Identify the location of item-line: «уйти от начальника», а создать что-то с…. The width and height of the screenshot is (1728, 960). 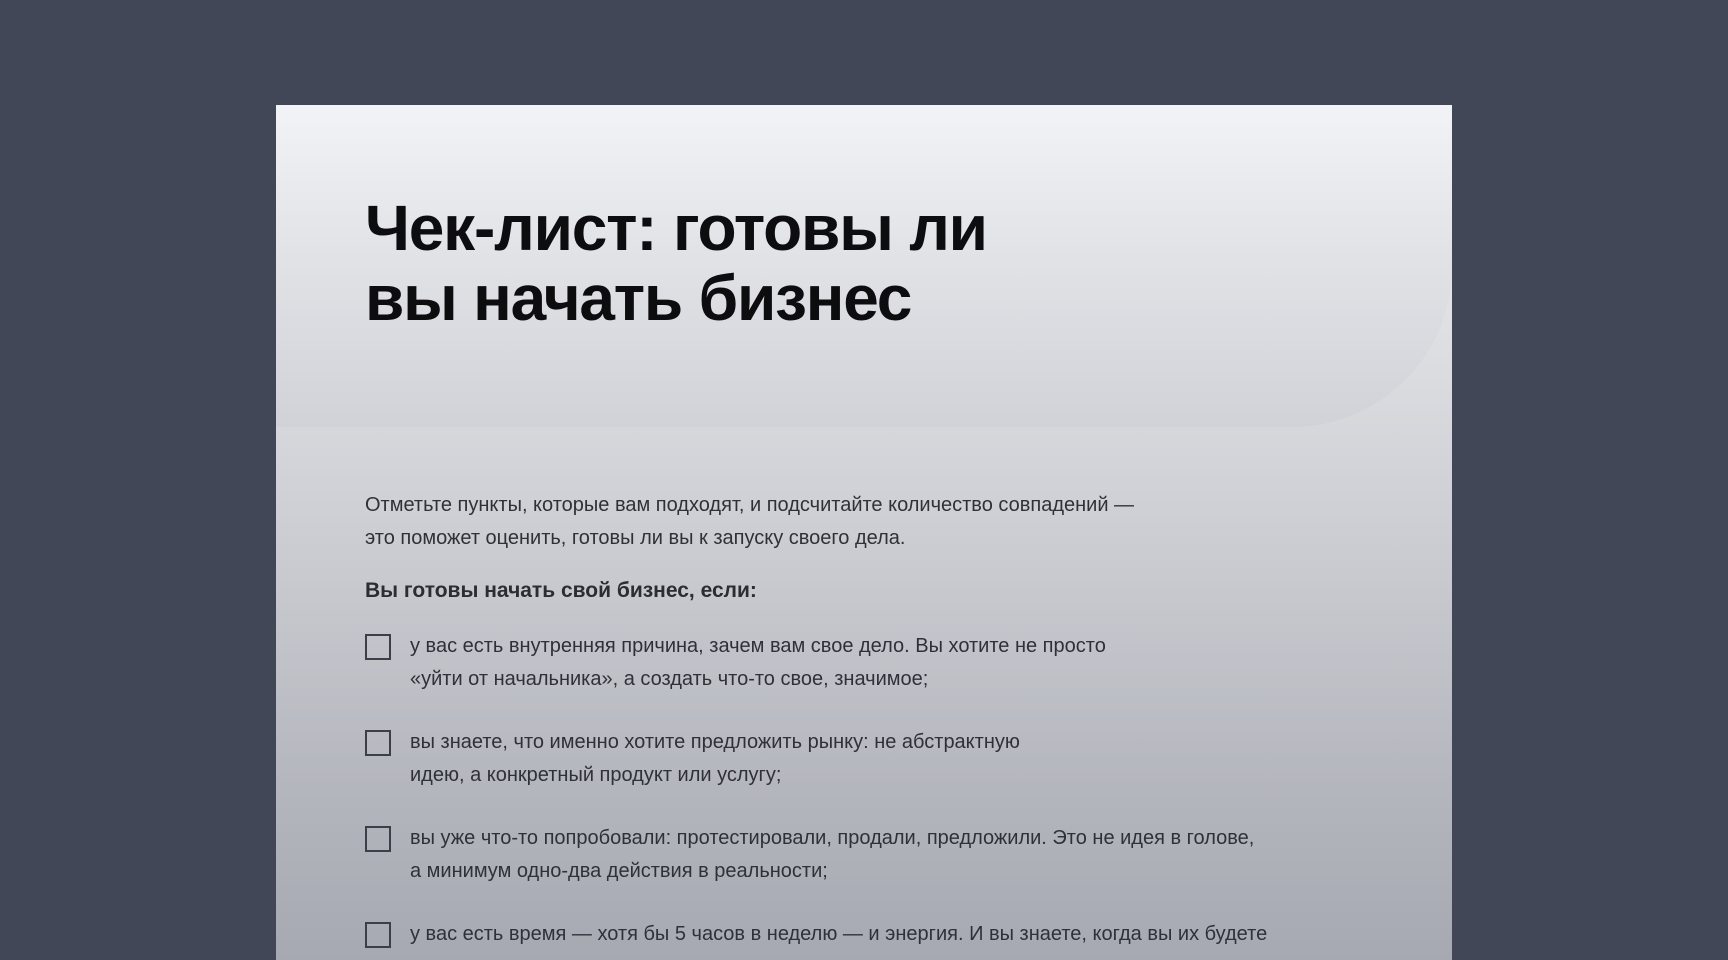
(669, 679).